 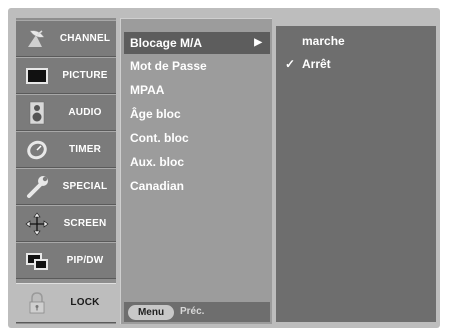 I want to click on submenu-item-label: Âge bloc, so click(x=155, y=114).